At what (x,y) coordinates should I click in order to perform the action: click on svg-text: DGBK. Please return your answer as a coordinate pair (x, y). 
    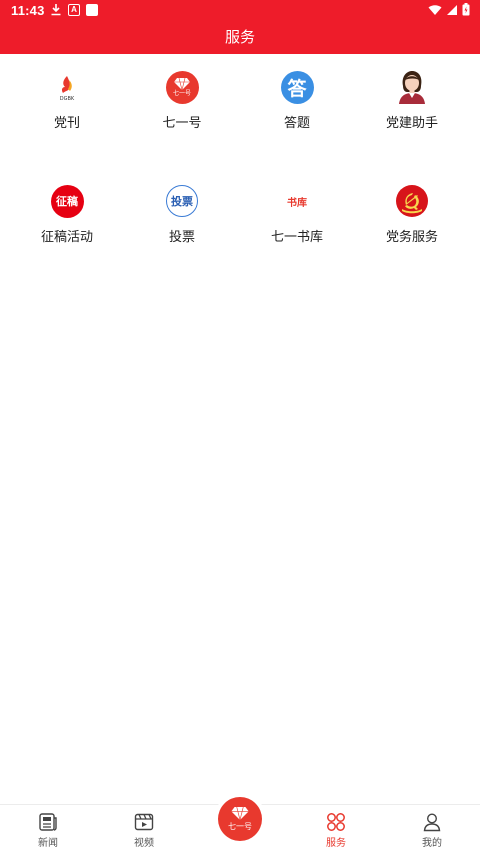
    Looking at the image, I should click on (67, 99).